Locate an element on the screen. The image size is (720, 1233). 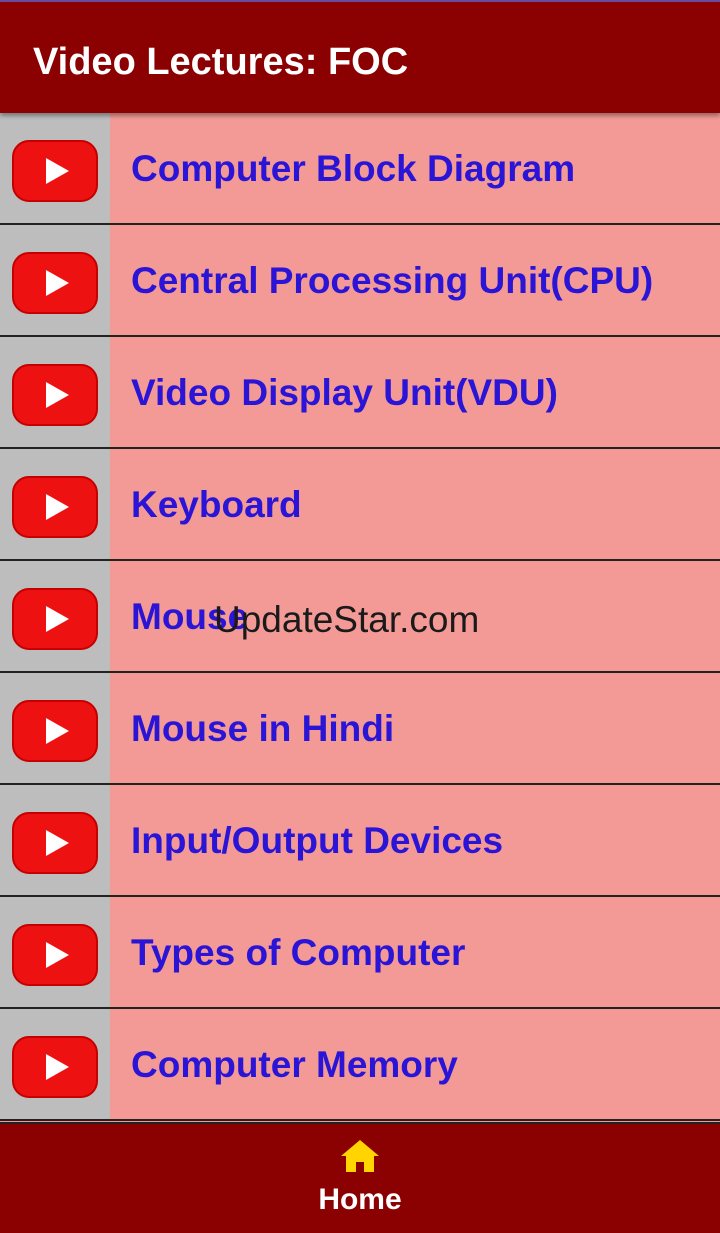
list-item: Computer Block Diagram is located at coordinates (360, 169).